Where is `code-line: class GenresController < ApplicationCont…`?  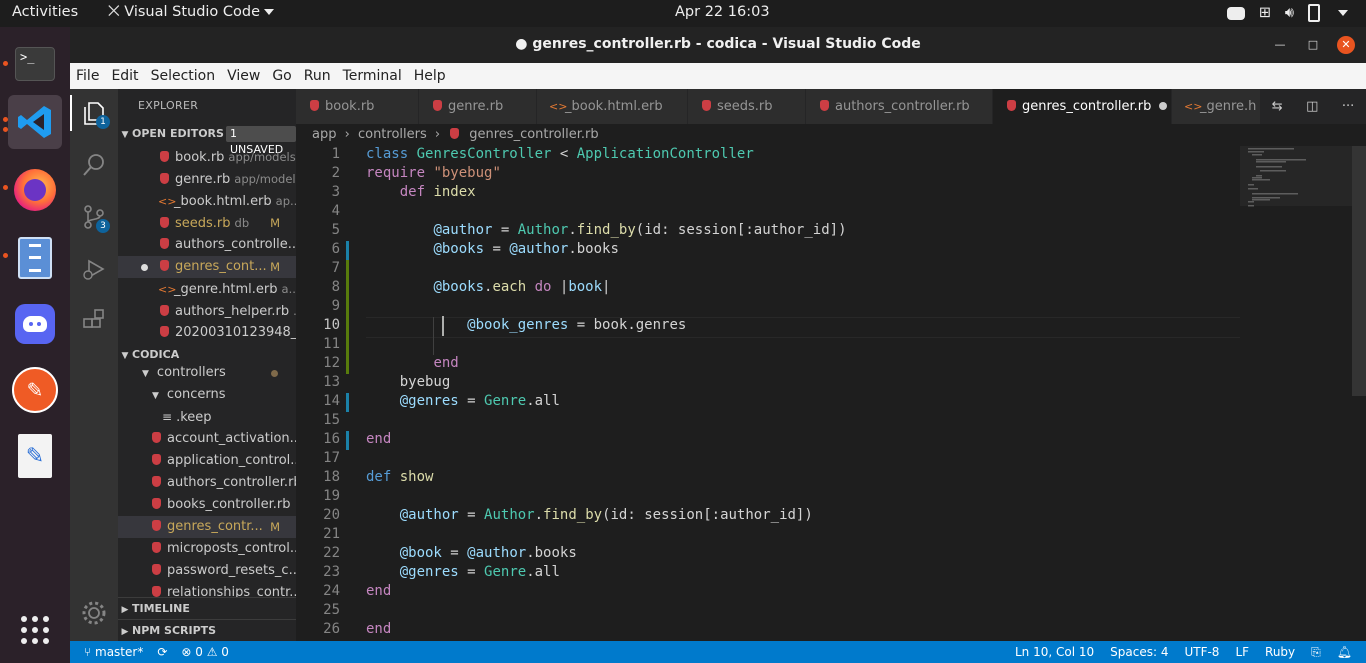
code-line: class GenresController < ApplicationCont… is located at coordinates (560, 154).